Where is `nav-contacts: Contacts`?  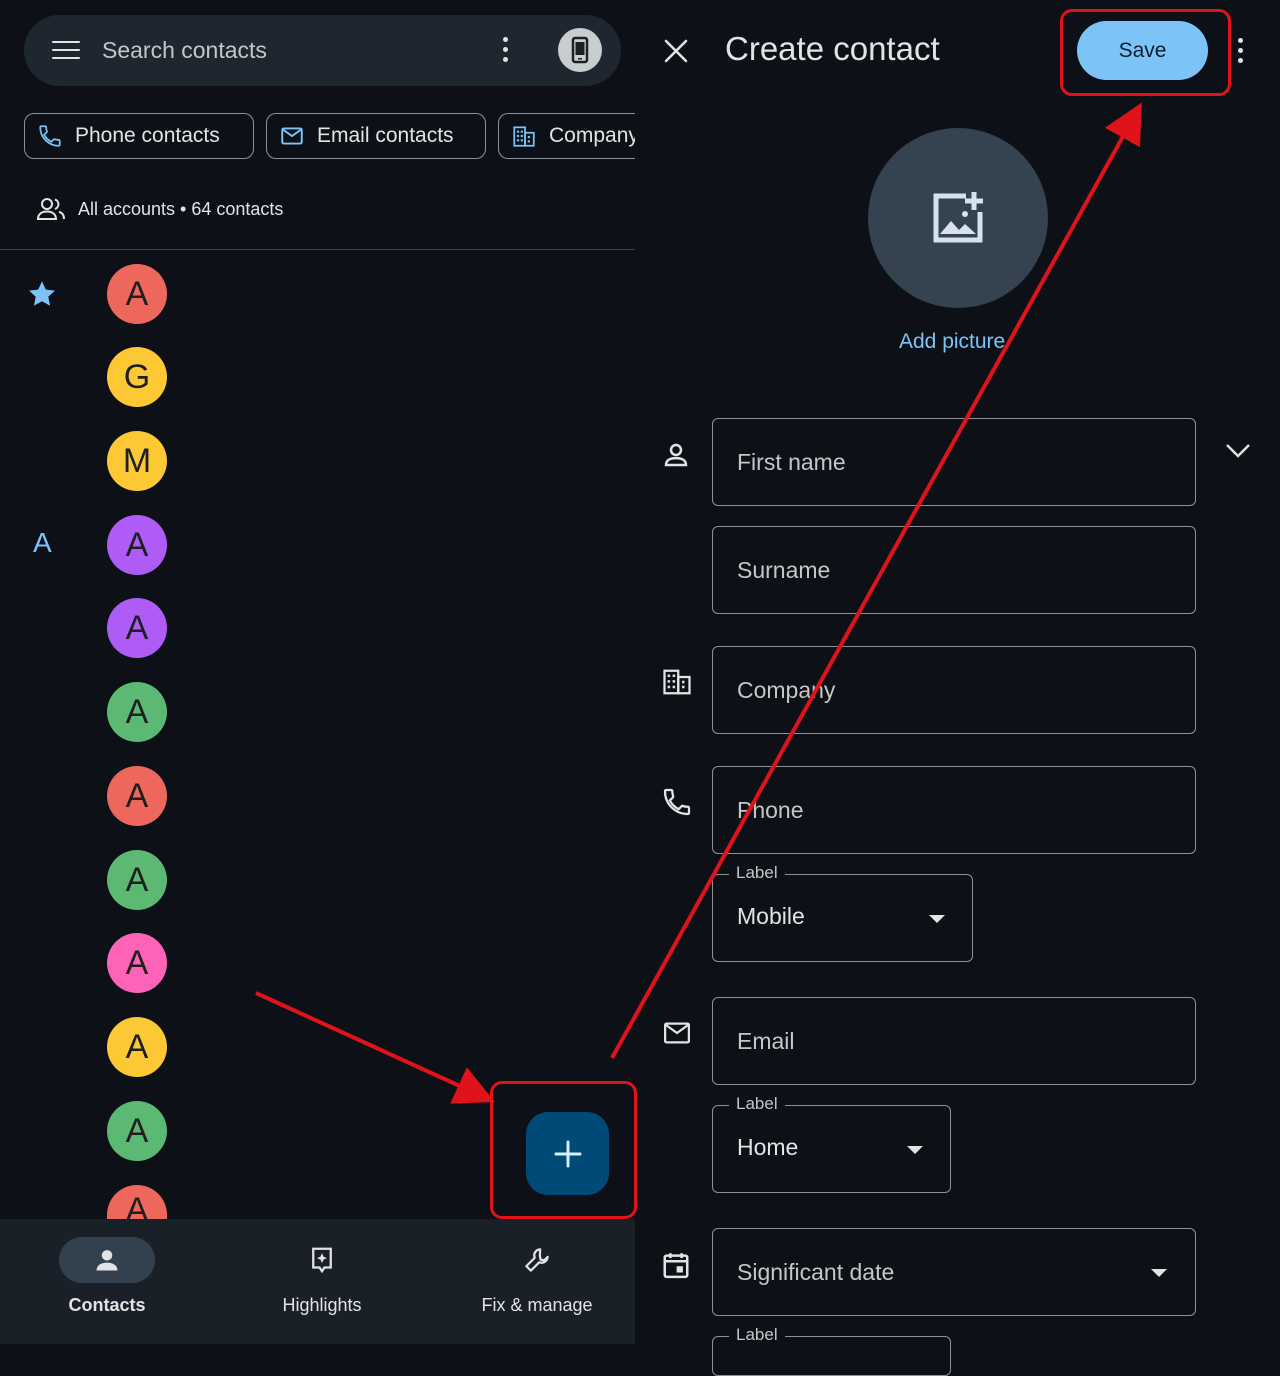 nav-contacts: Contacts is located at coordinates (107, 1276).